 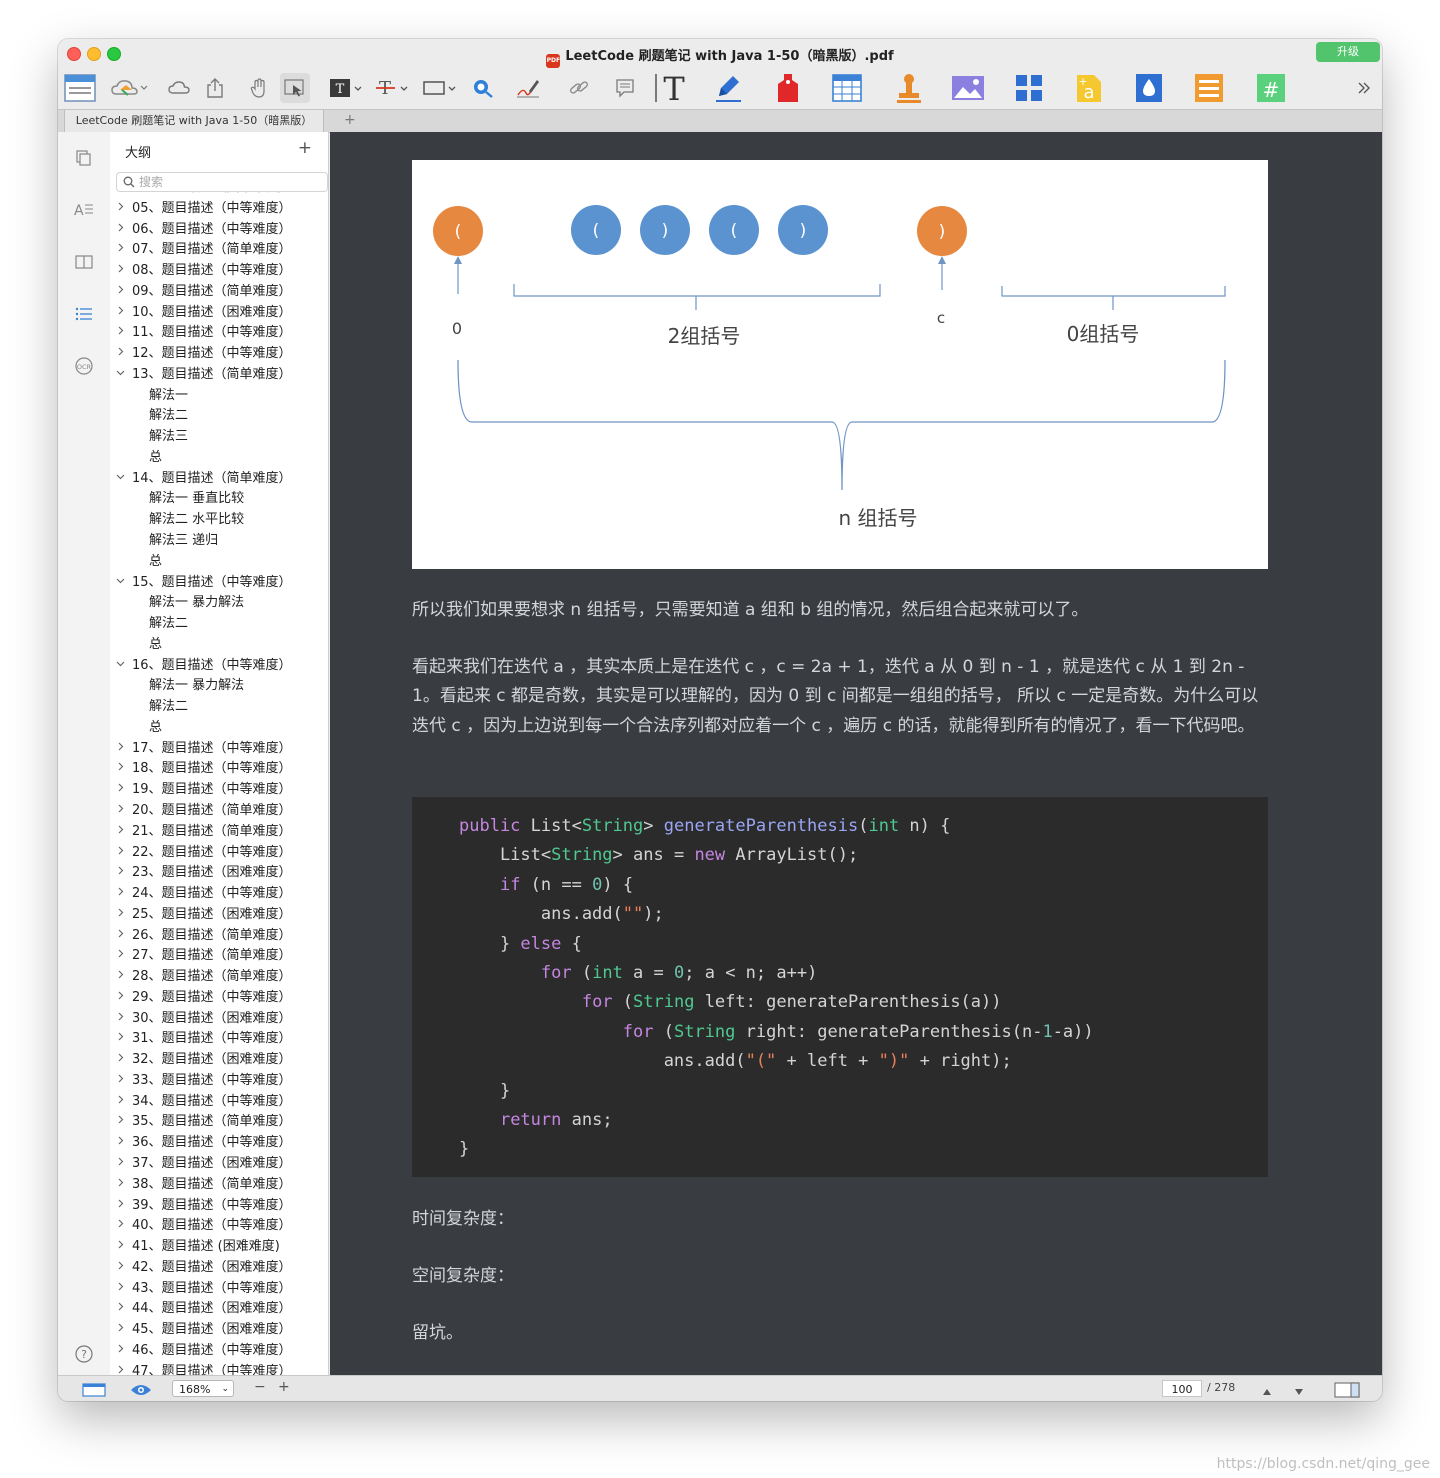 What do you see at coordinates (1348, 52) in the screenshot?
I see `upgrade-button: 升级` at bounding box center [1348, 52].